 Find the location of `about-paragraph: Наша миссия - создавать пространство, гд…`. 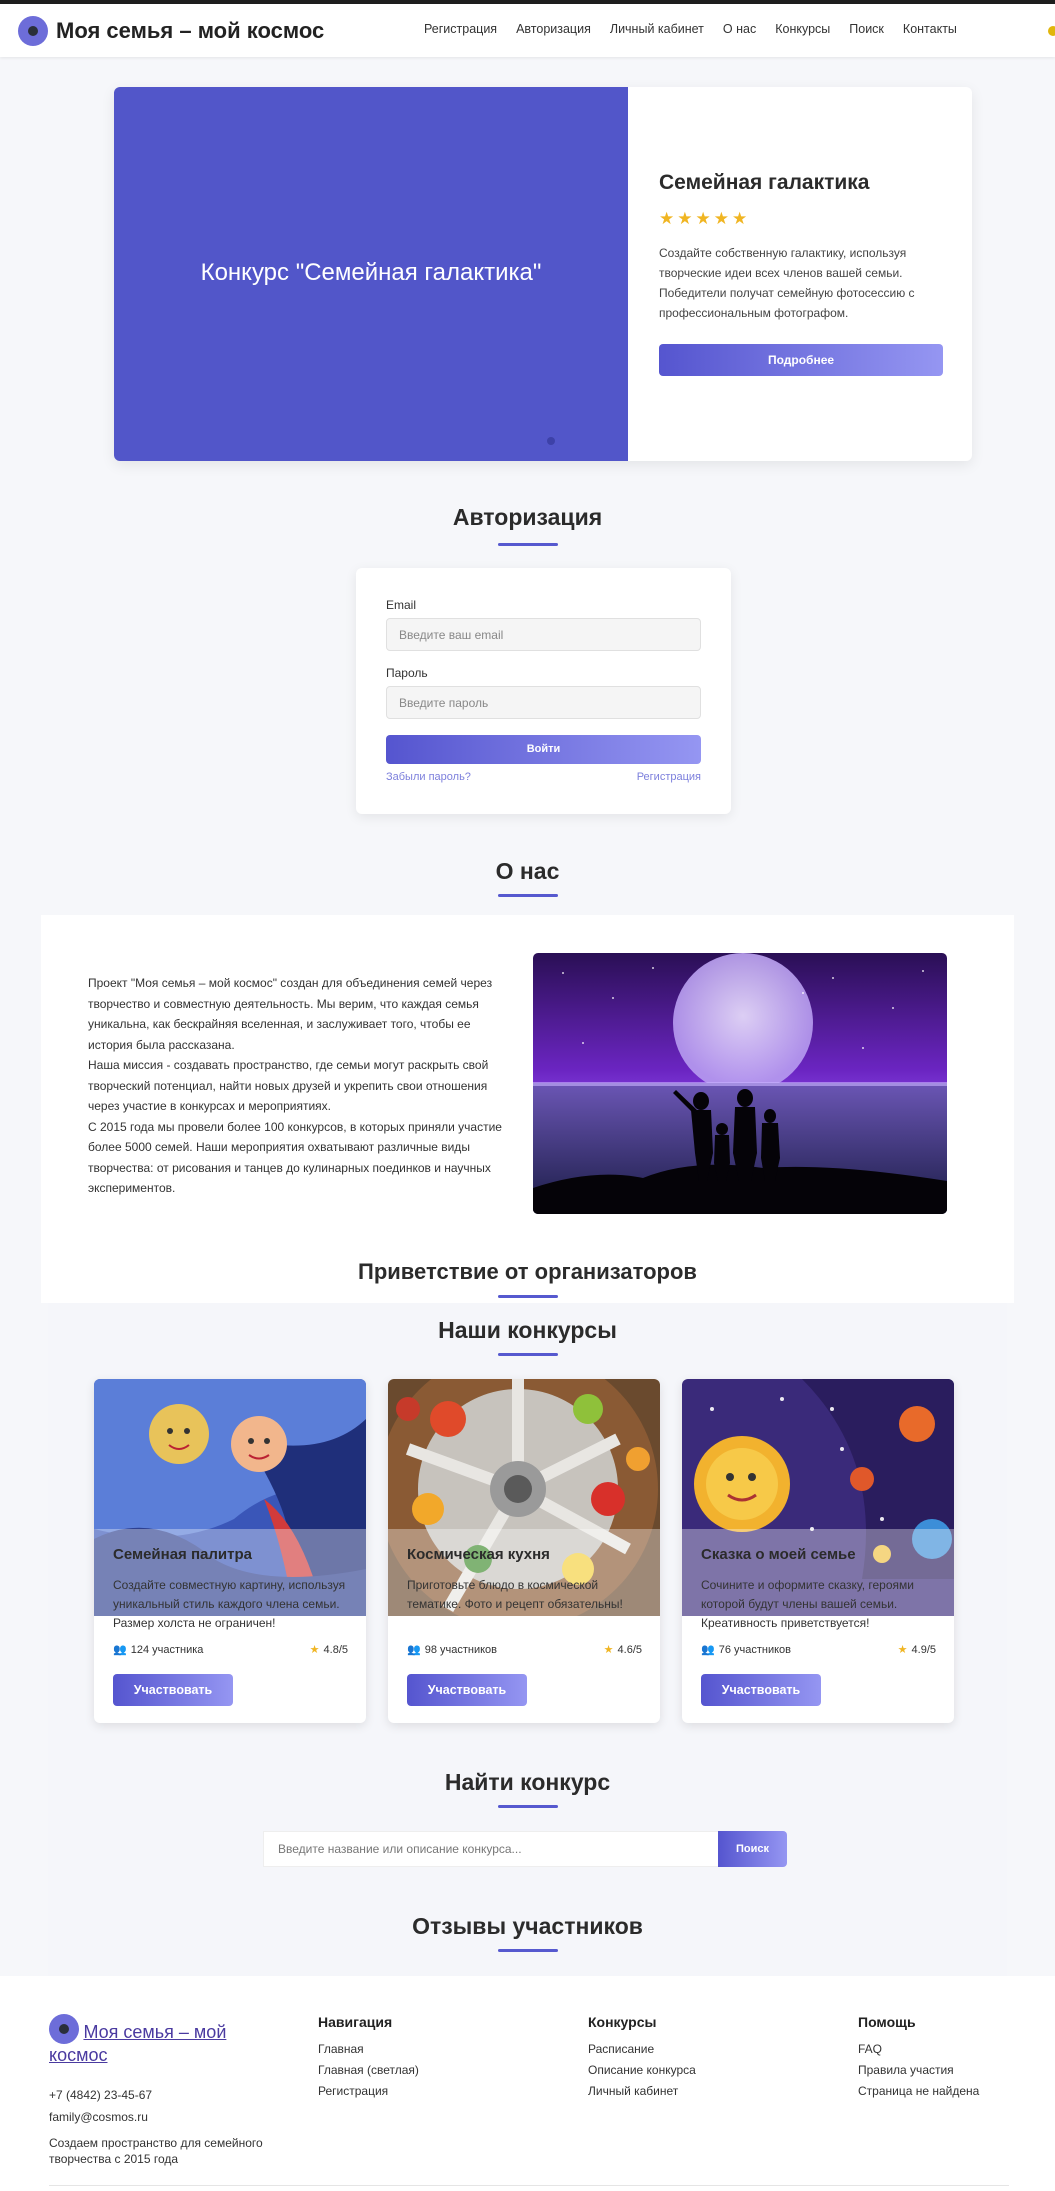

about-paragraph: Наша миссия - создавать пространство, гд… is located at coordinates (288, 1085).